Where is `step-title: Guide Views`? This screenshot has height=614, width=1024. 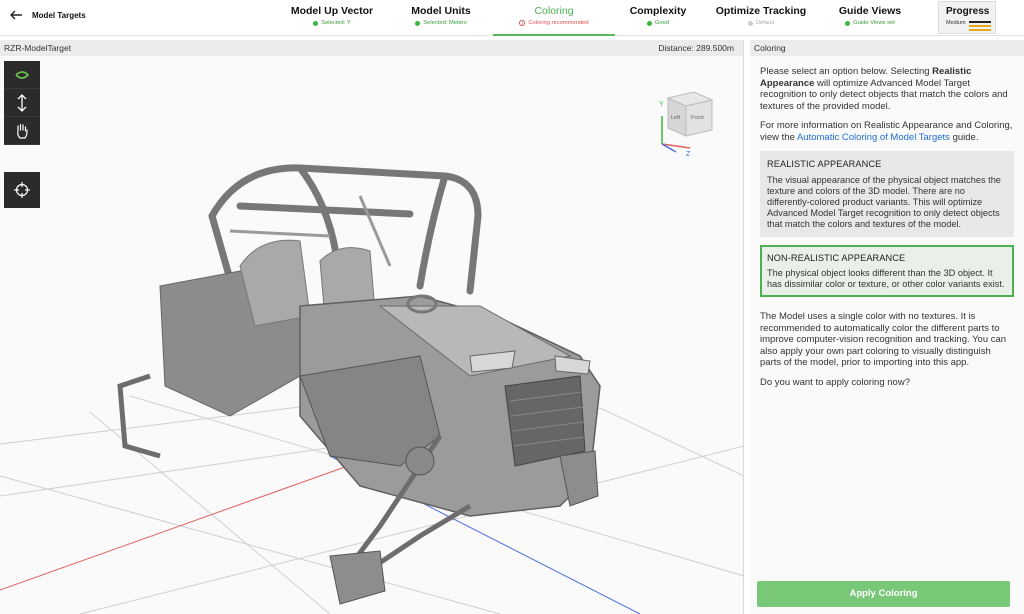
step-title: Guide Views is located at coordinates (870, 11).